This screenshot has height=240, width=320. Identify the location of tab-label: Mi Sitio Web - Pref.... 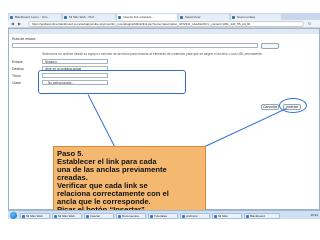
(83, 17).